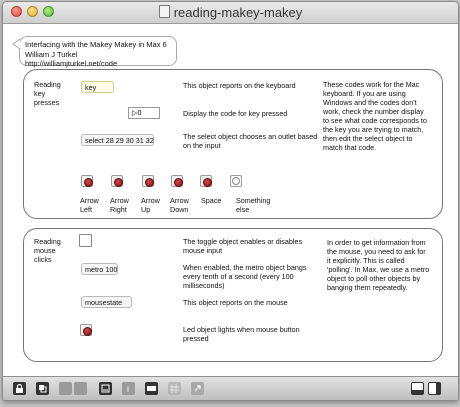  Describe the element at coordinates (235, 113) in the screenshot. I see `number-description: Display the code for key pressed` at that location.